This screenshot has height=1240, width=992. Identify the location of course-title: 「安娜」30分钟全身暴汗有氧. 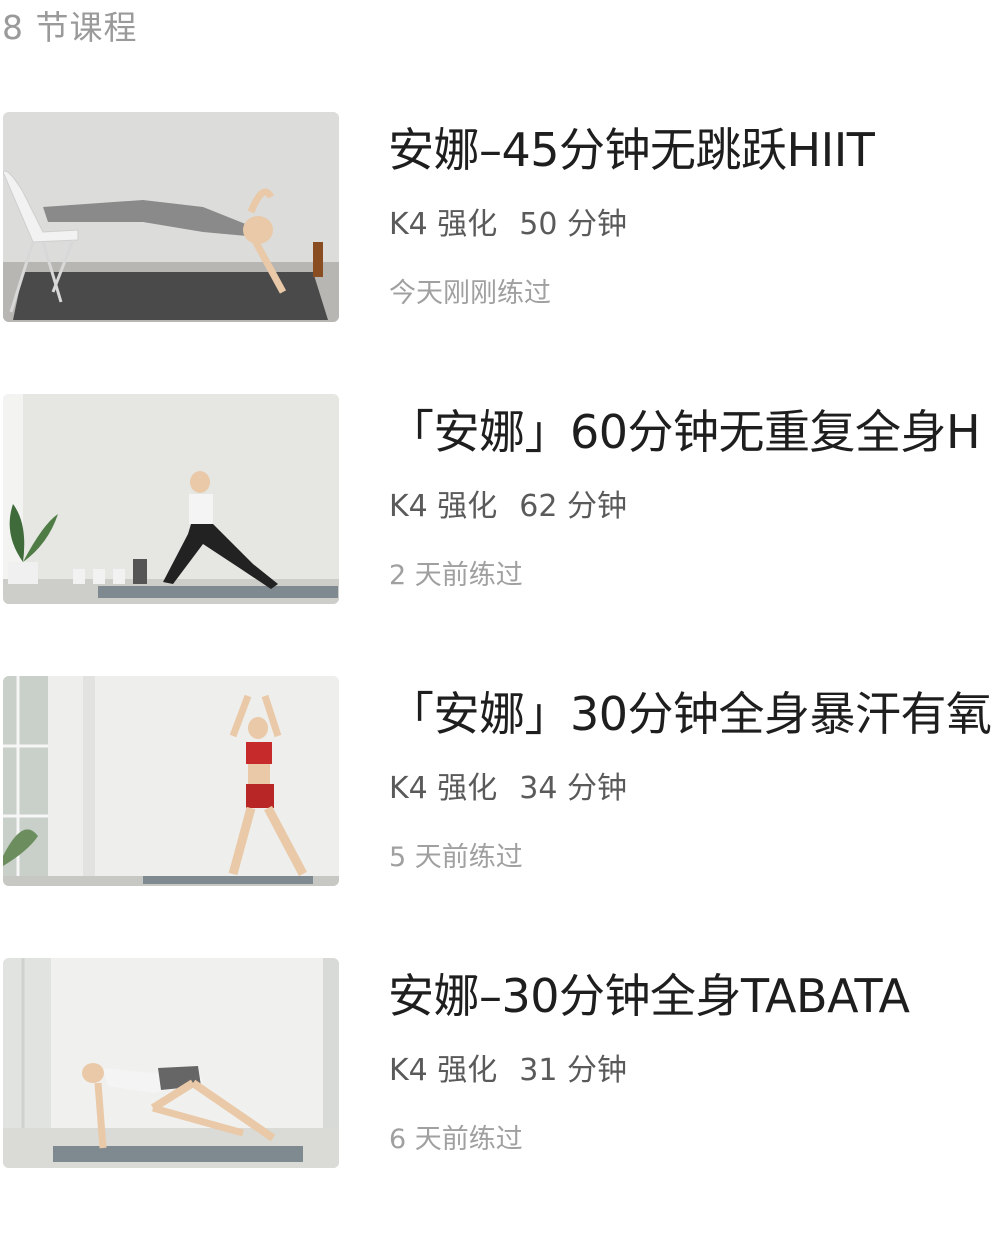
(690, 714).